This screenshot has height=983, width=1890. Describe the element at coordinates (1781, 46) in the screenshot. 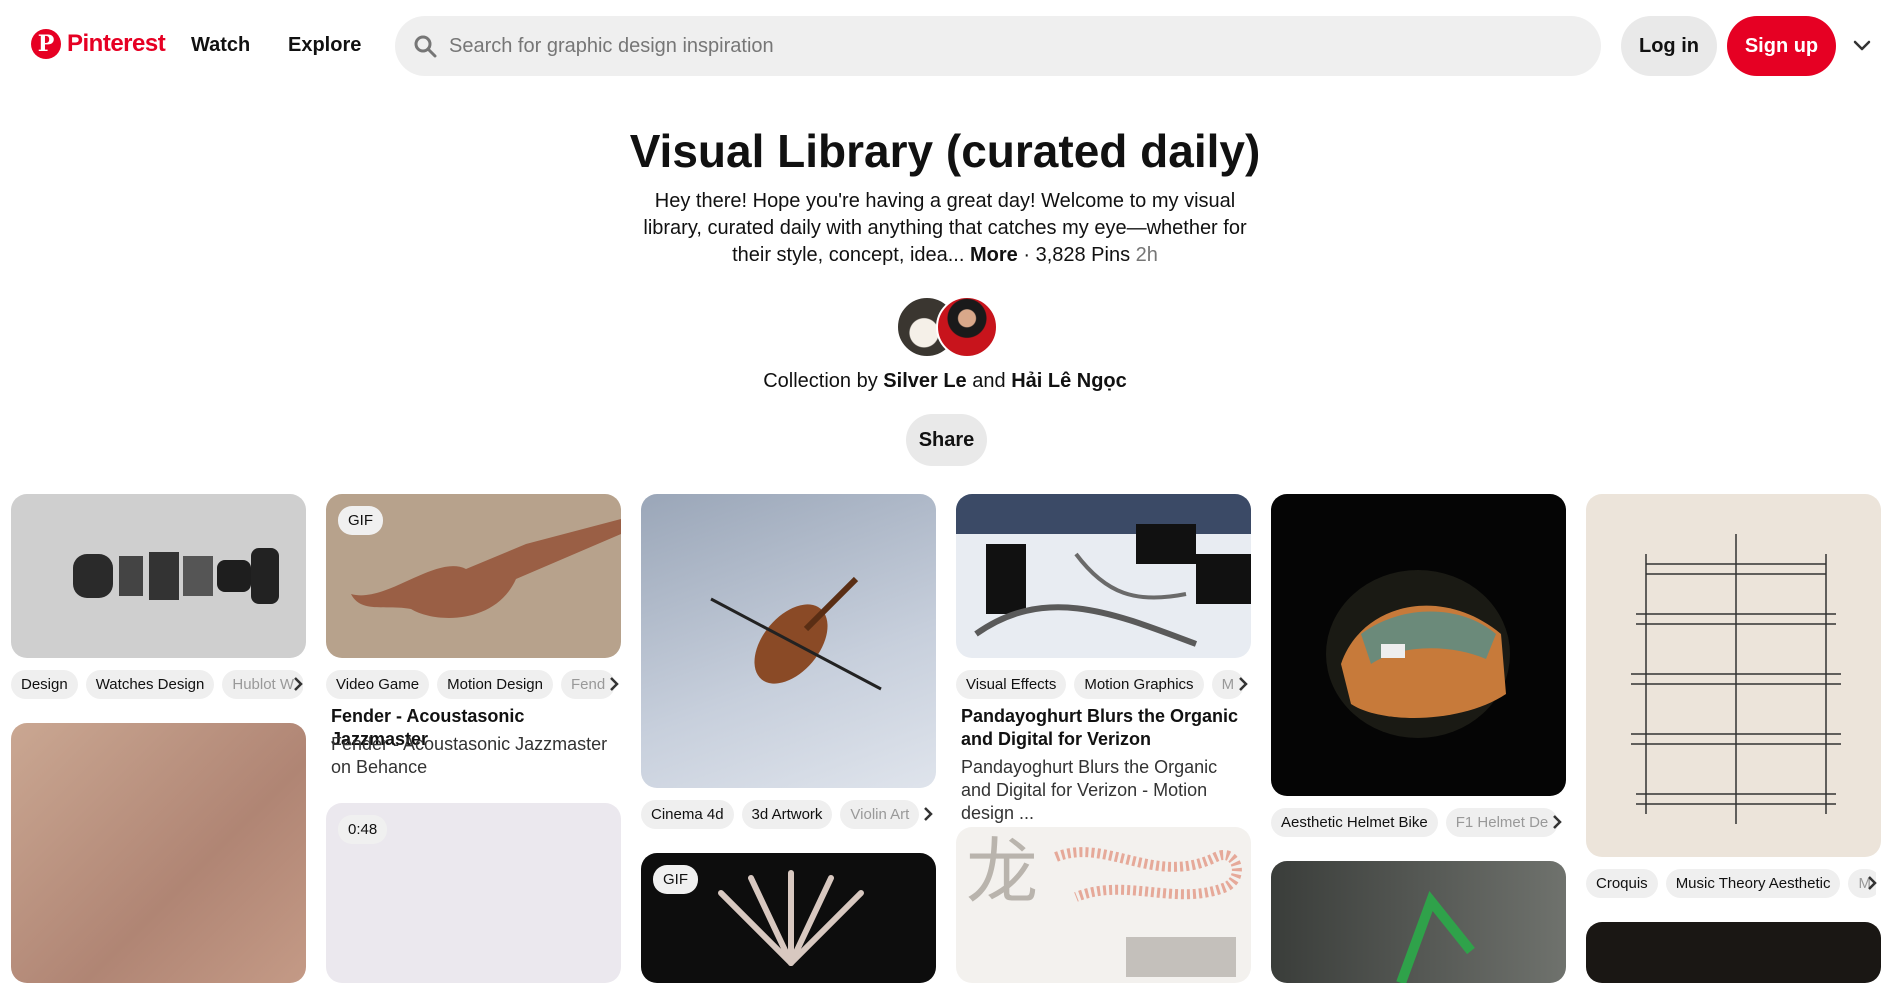

I see `signup-button: Sign up` at that location.